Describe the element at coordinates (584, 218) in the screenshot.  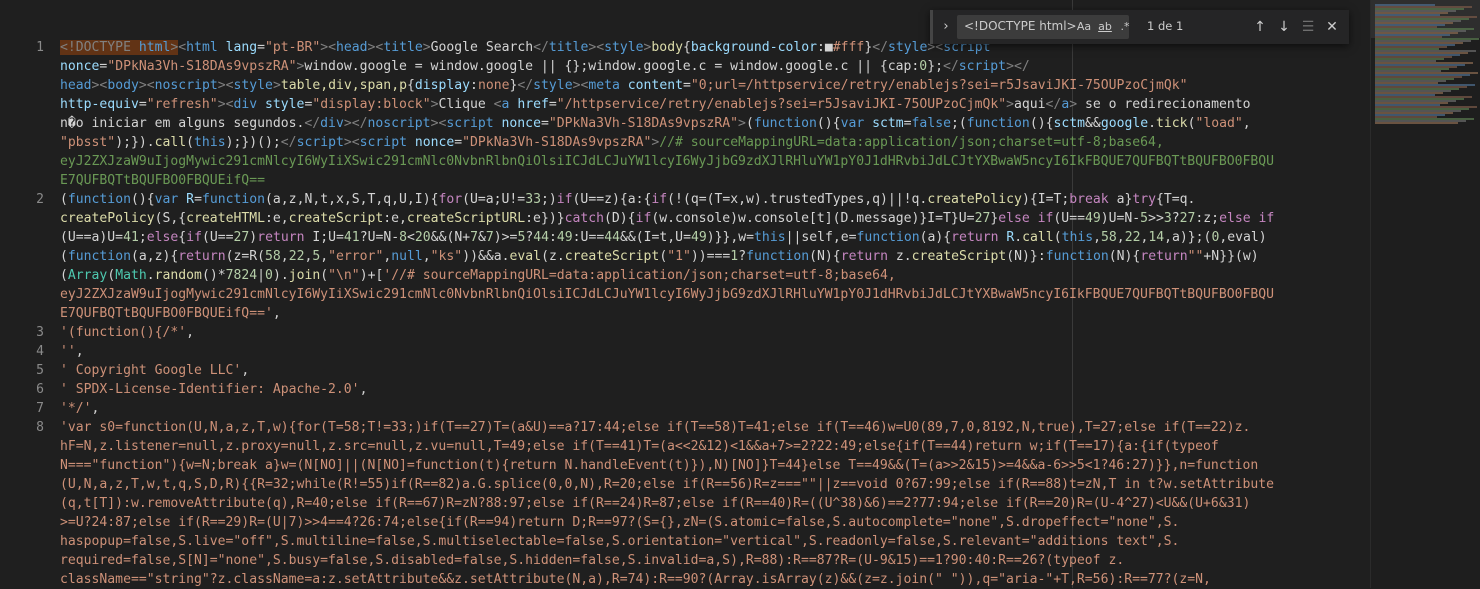
I see `code-token: catch` at that location.